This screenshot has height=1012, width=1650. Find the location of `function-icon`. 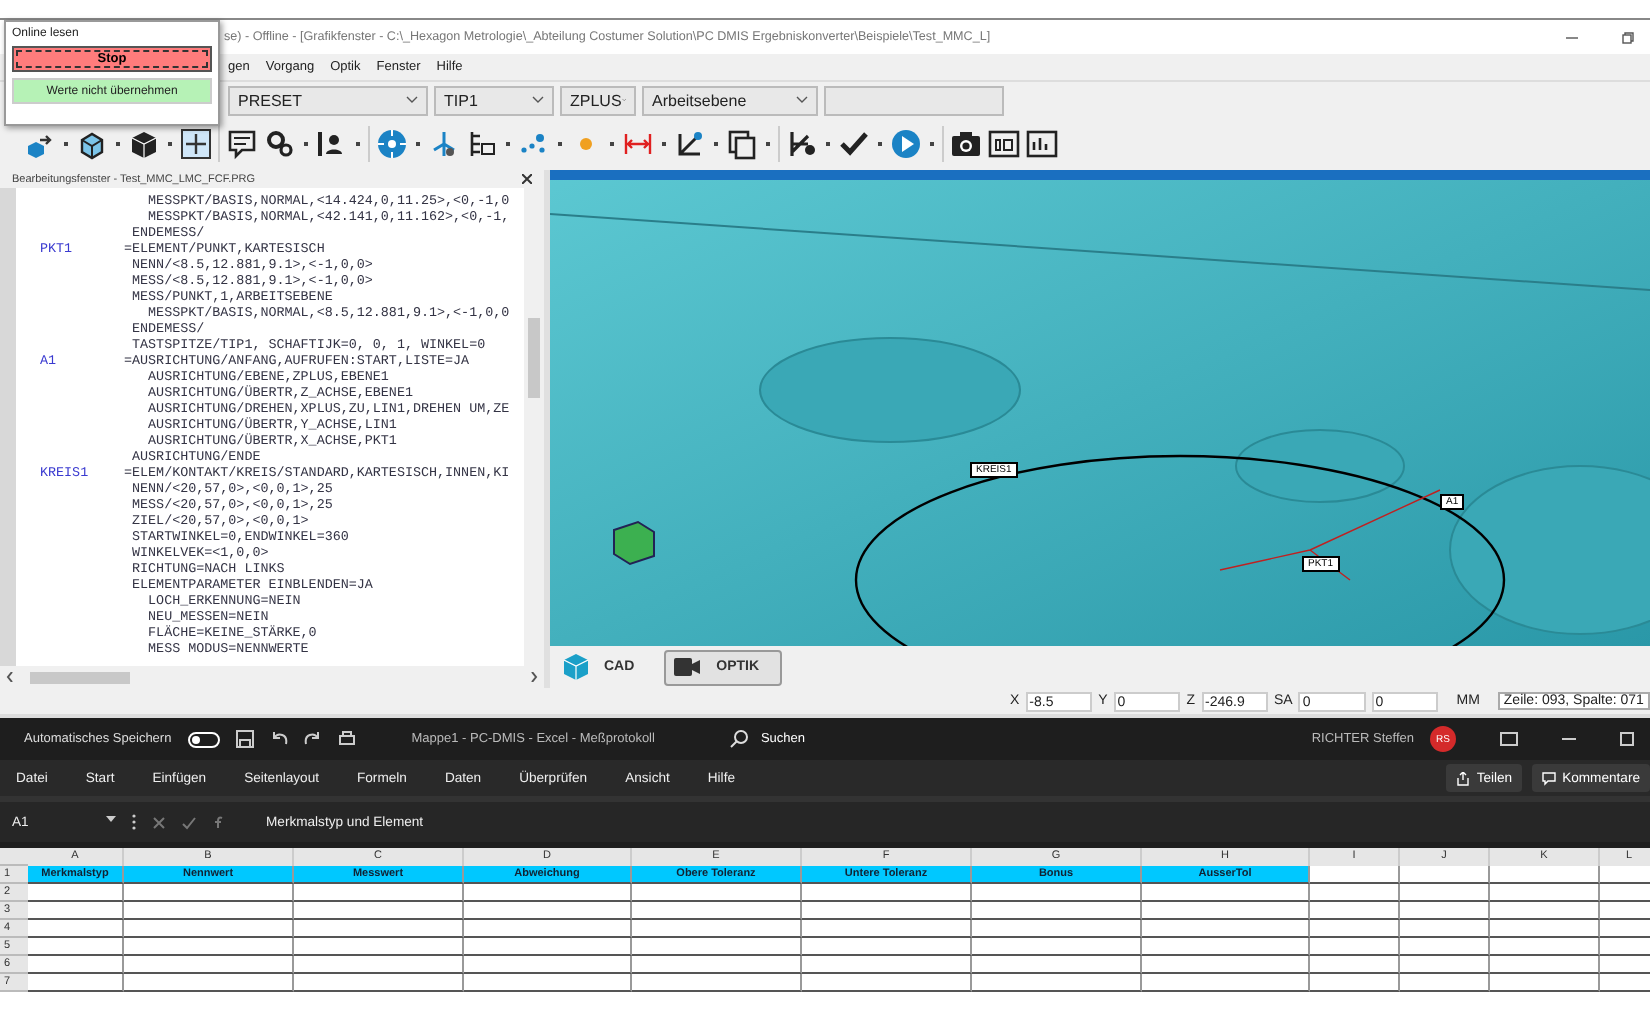

function-icon is located at coordinates (219, 822).